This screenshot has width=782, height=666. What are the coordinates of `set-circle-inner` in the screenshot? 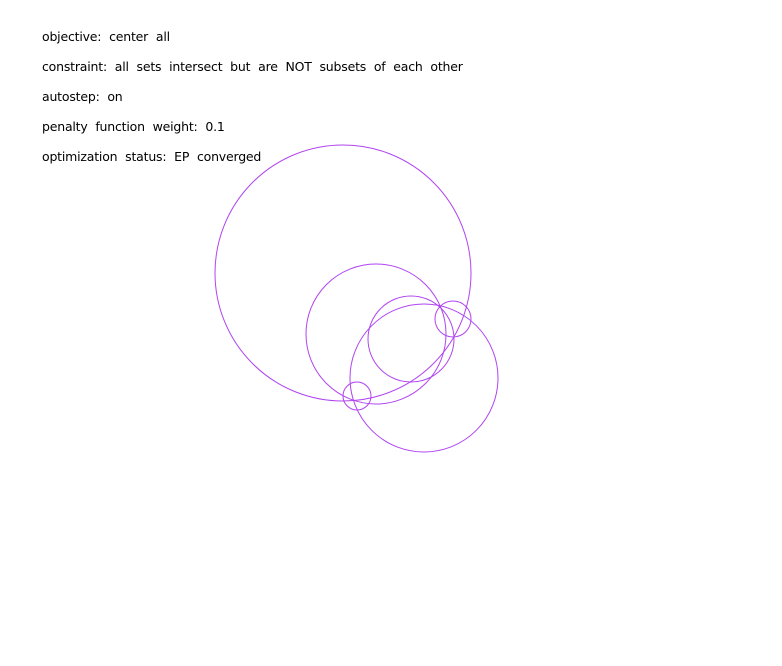 It's located at (411, 339).